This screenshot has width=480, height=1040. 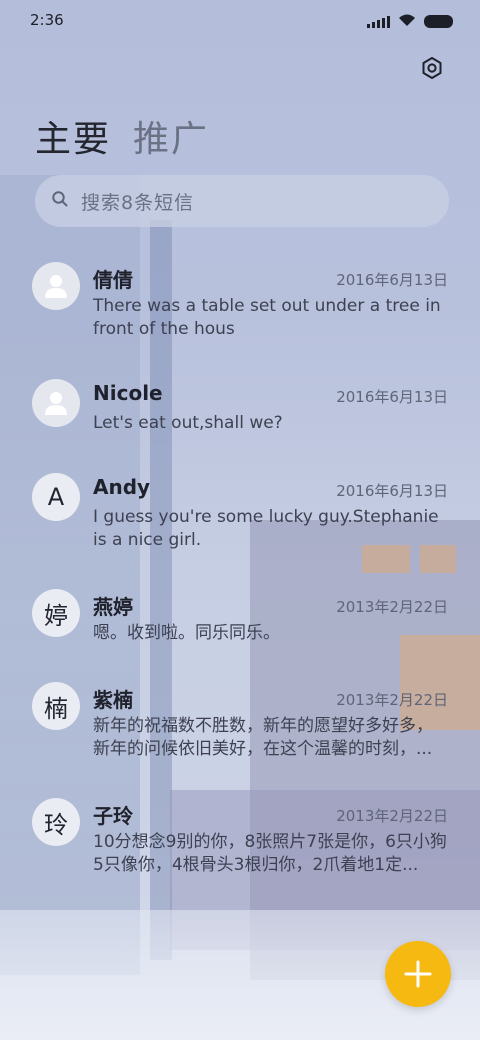 What do you see at coordinates (47, 20) in the screenshot?
I see `status-time: 2:36` at bounding box center [47, 20].